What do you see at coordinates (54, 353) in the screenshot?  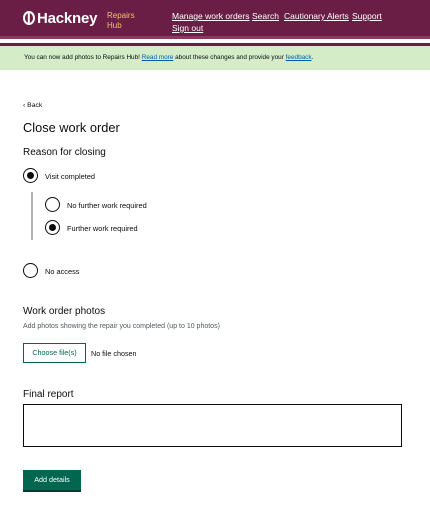 I see `choose-files-button: Choose file(s)` at bounding box center [54, 353].